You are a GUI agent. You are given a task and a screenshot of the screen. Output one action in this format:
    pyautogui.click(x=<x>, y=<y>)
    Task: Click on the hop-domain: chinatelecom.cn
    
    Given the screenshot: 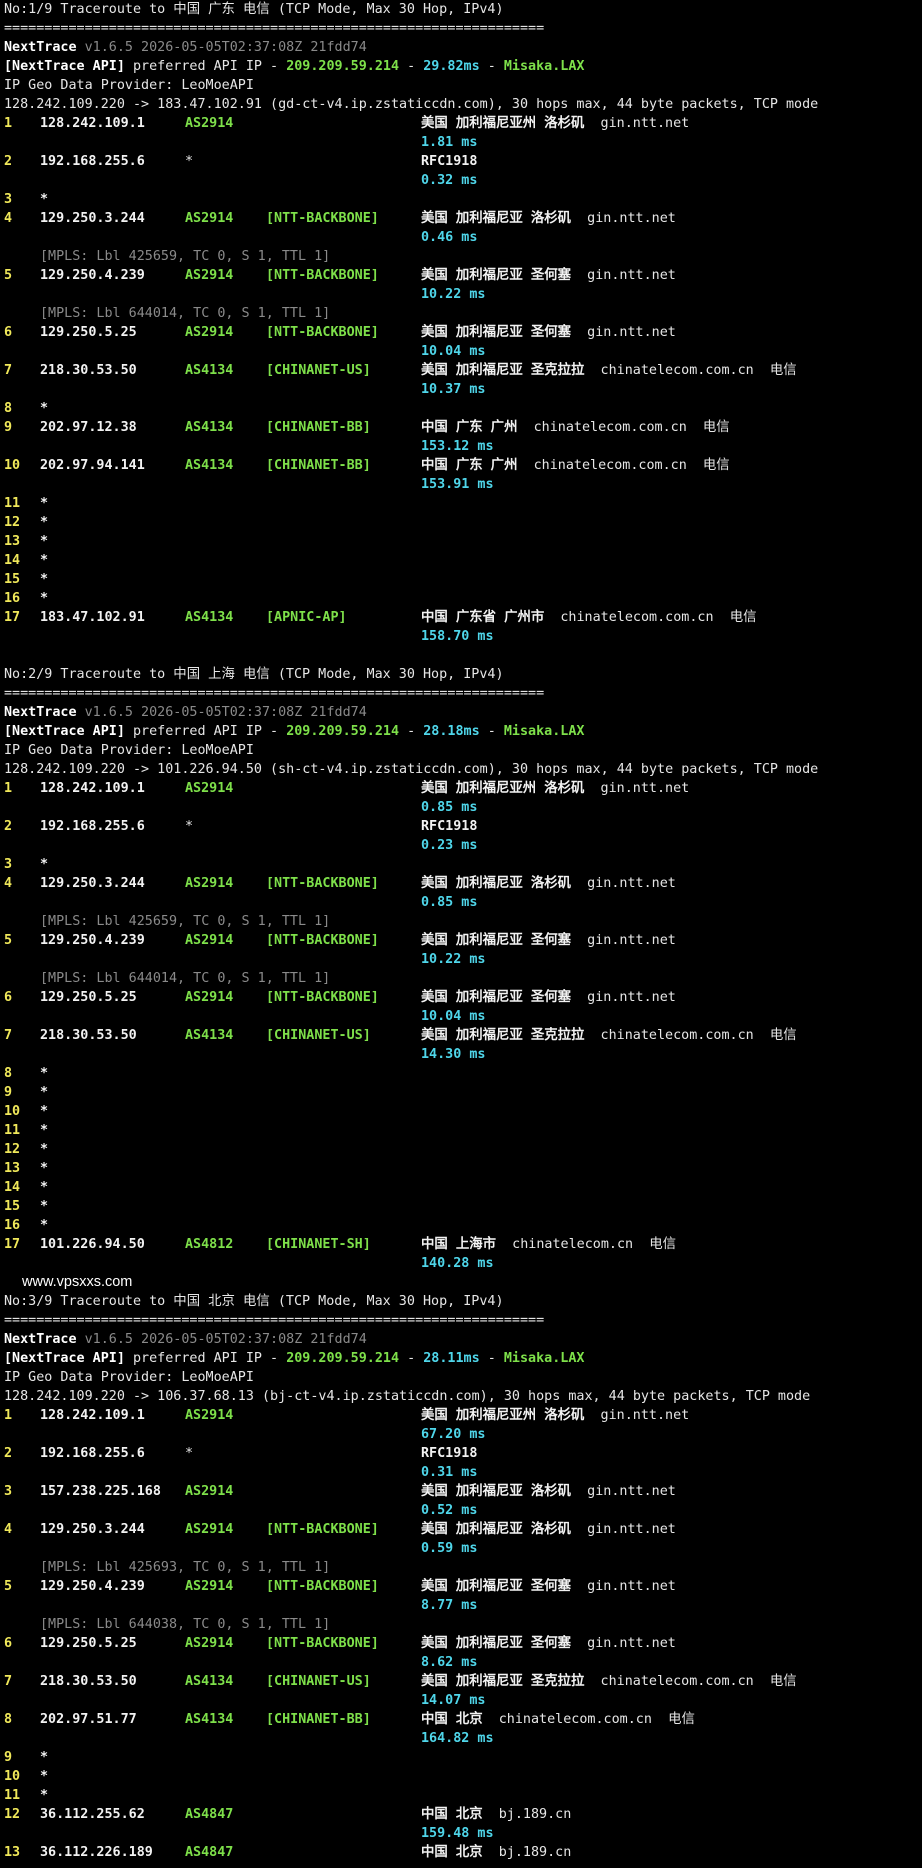 What is the action you would take?
    pyautogui.click(x=573, y=1244)
    